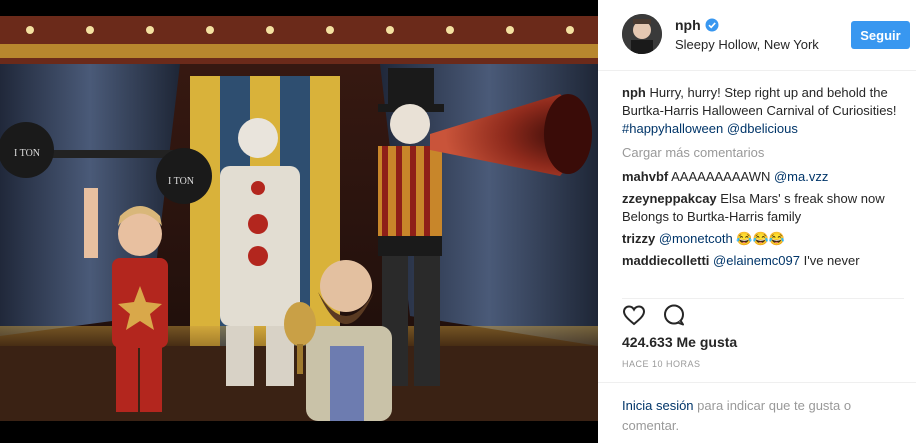 The image size is (916, 443). Describe the element at coordinates (688, 25) in the screenshot. I see `username: nph` at that location.